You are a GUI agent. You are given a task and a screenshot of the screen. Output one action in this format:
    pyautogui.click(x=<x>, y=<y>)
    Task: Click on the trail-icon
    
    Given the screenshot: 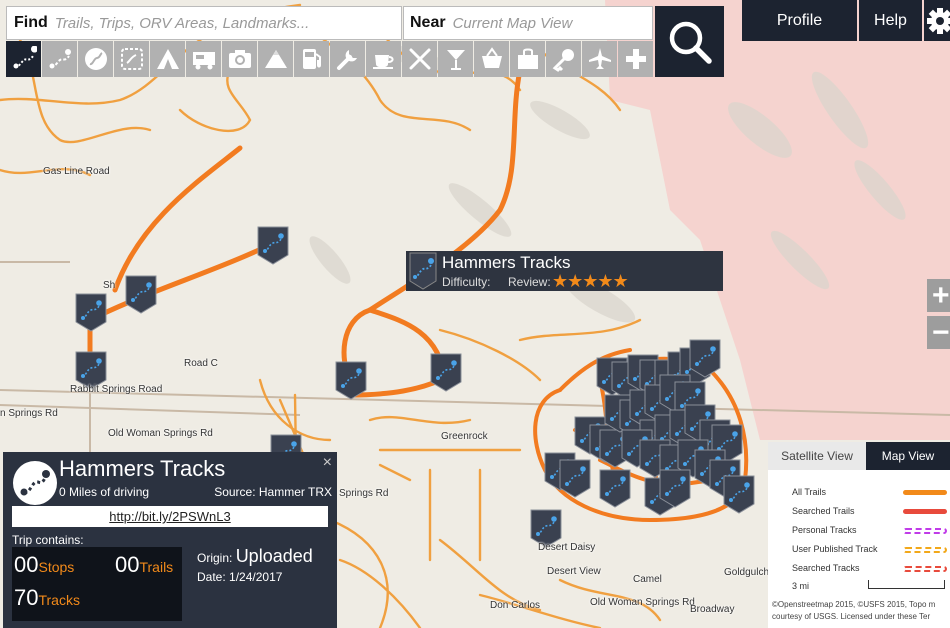 What is the action you would take?
    pyautogui.click(x=60, y=59)
    